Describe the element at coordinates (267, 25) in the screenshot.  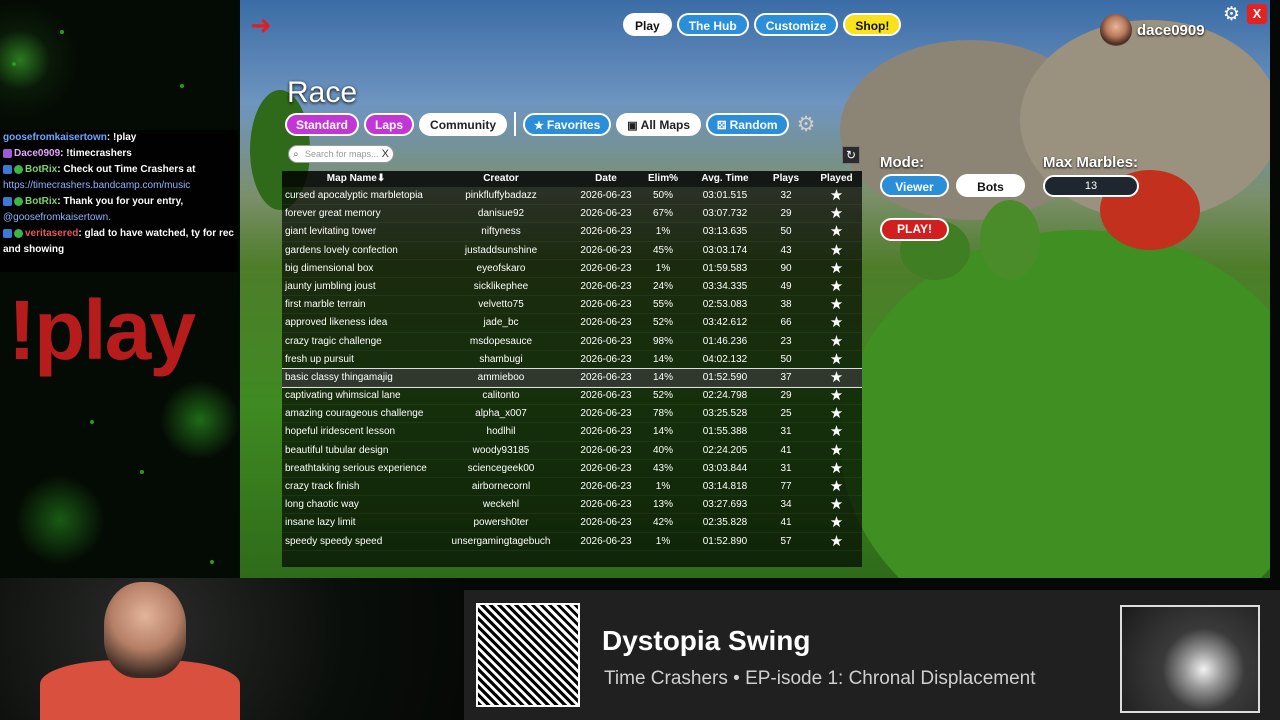
I see `back-arrow-icon: ➜` at that location.